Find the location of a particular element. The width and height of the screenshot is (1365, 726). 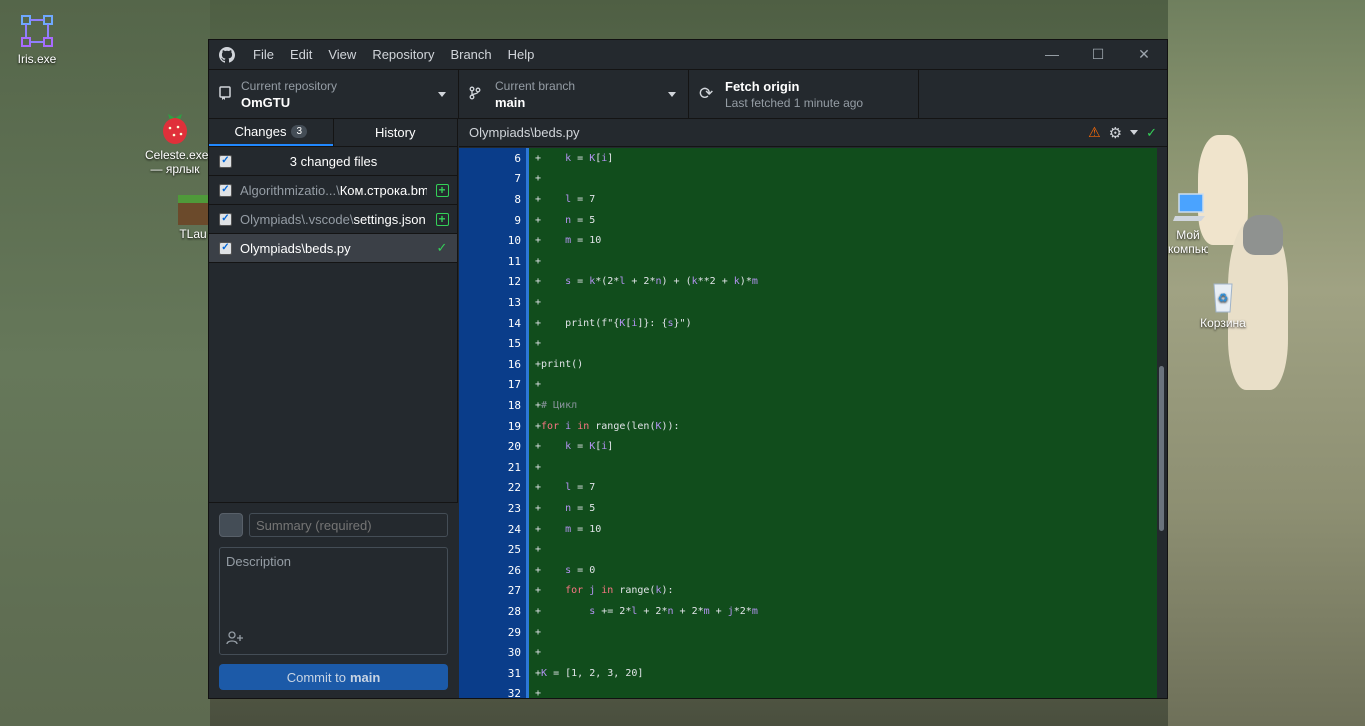

menu-branch: Branch is located at coordinates (470, 54).